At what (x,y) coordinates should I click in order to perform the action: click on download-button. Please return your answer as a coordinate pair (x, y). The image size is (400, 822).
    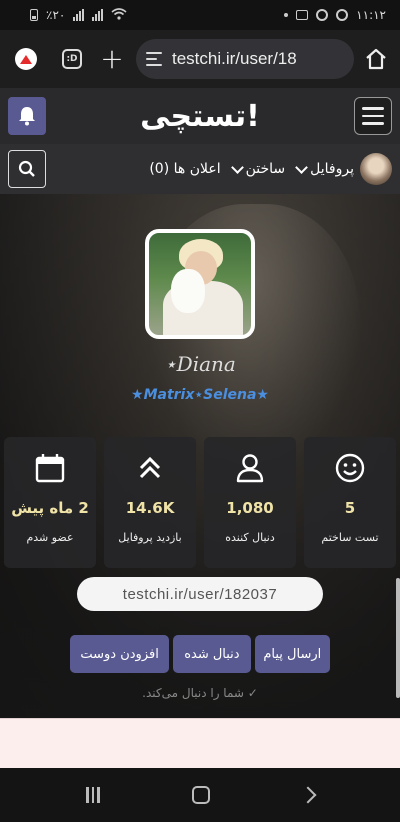
    Looking at the image, I should click on (26, 59).